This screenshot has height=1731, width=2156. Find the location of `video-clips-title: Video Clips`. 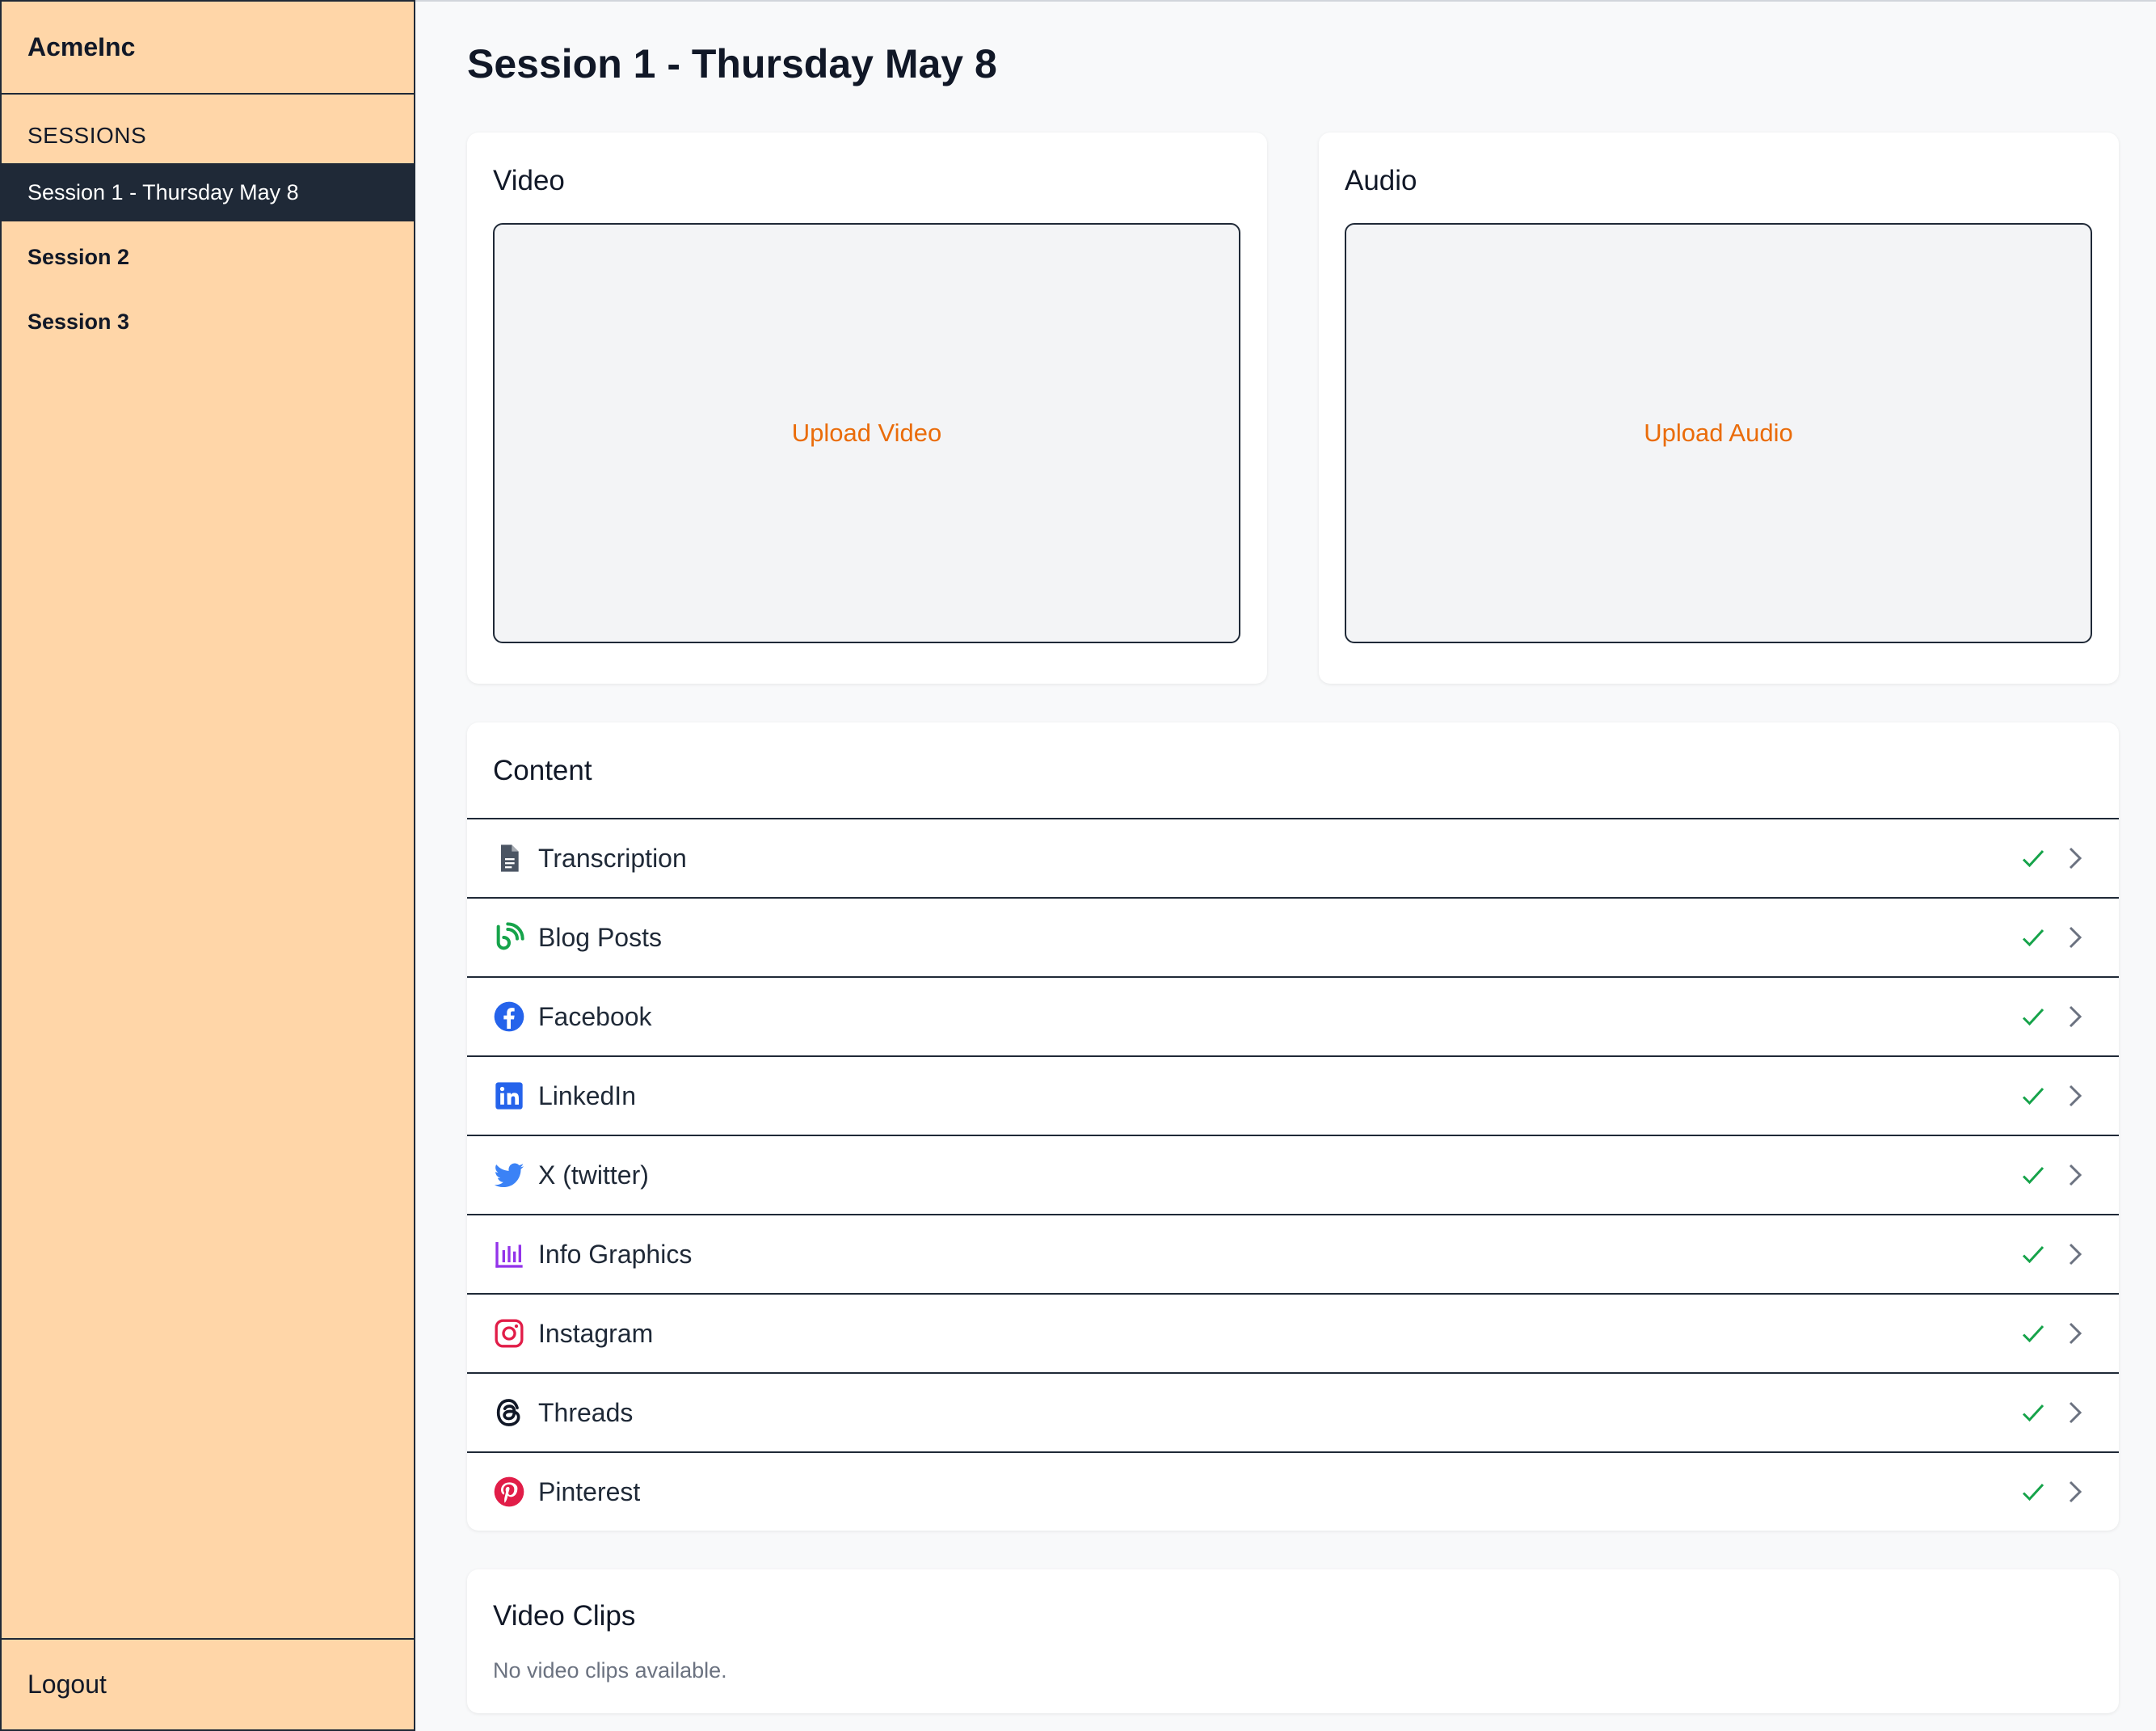

video-clips-title: Video Clips is located at coordinates (564, 1616).